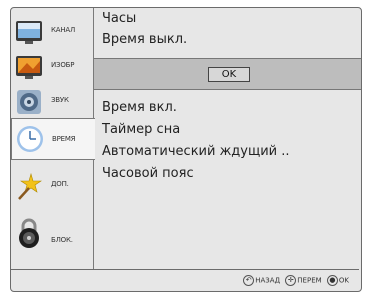 This screenshot has height=298, width=371. Describe the element at coordinates (60, 184) in the screenshot. I see `sidebar-item-label: ДОП.` at that location.